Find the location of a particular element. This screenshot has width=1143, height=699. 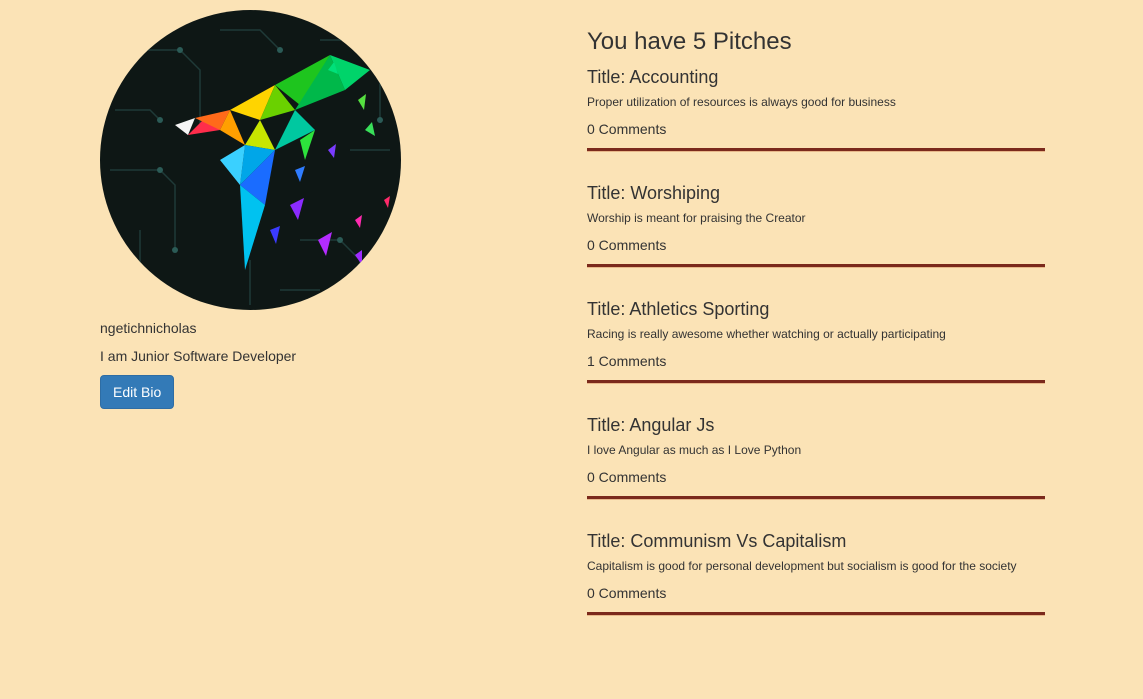

pitches-heading: You have 5 Pitches is located at coordinates (689, 41).